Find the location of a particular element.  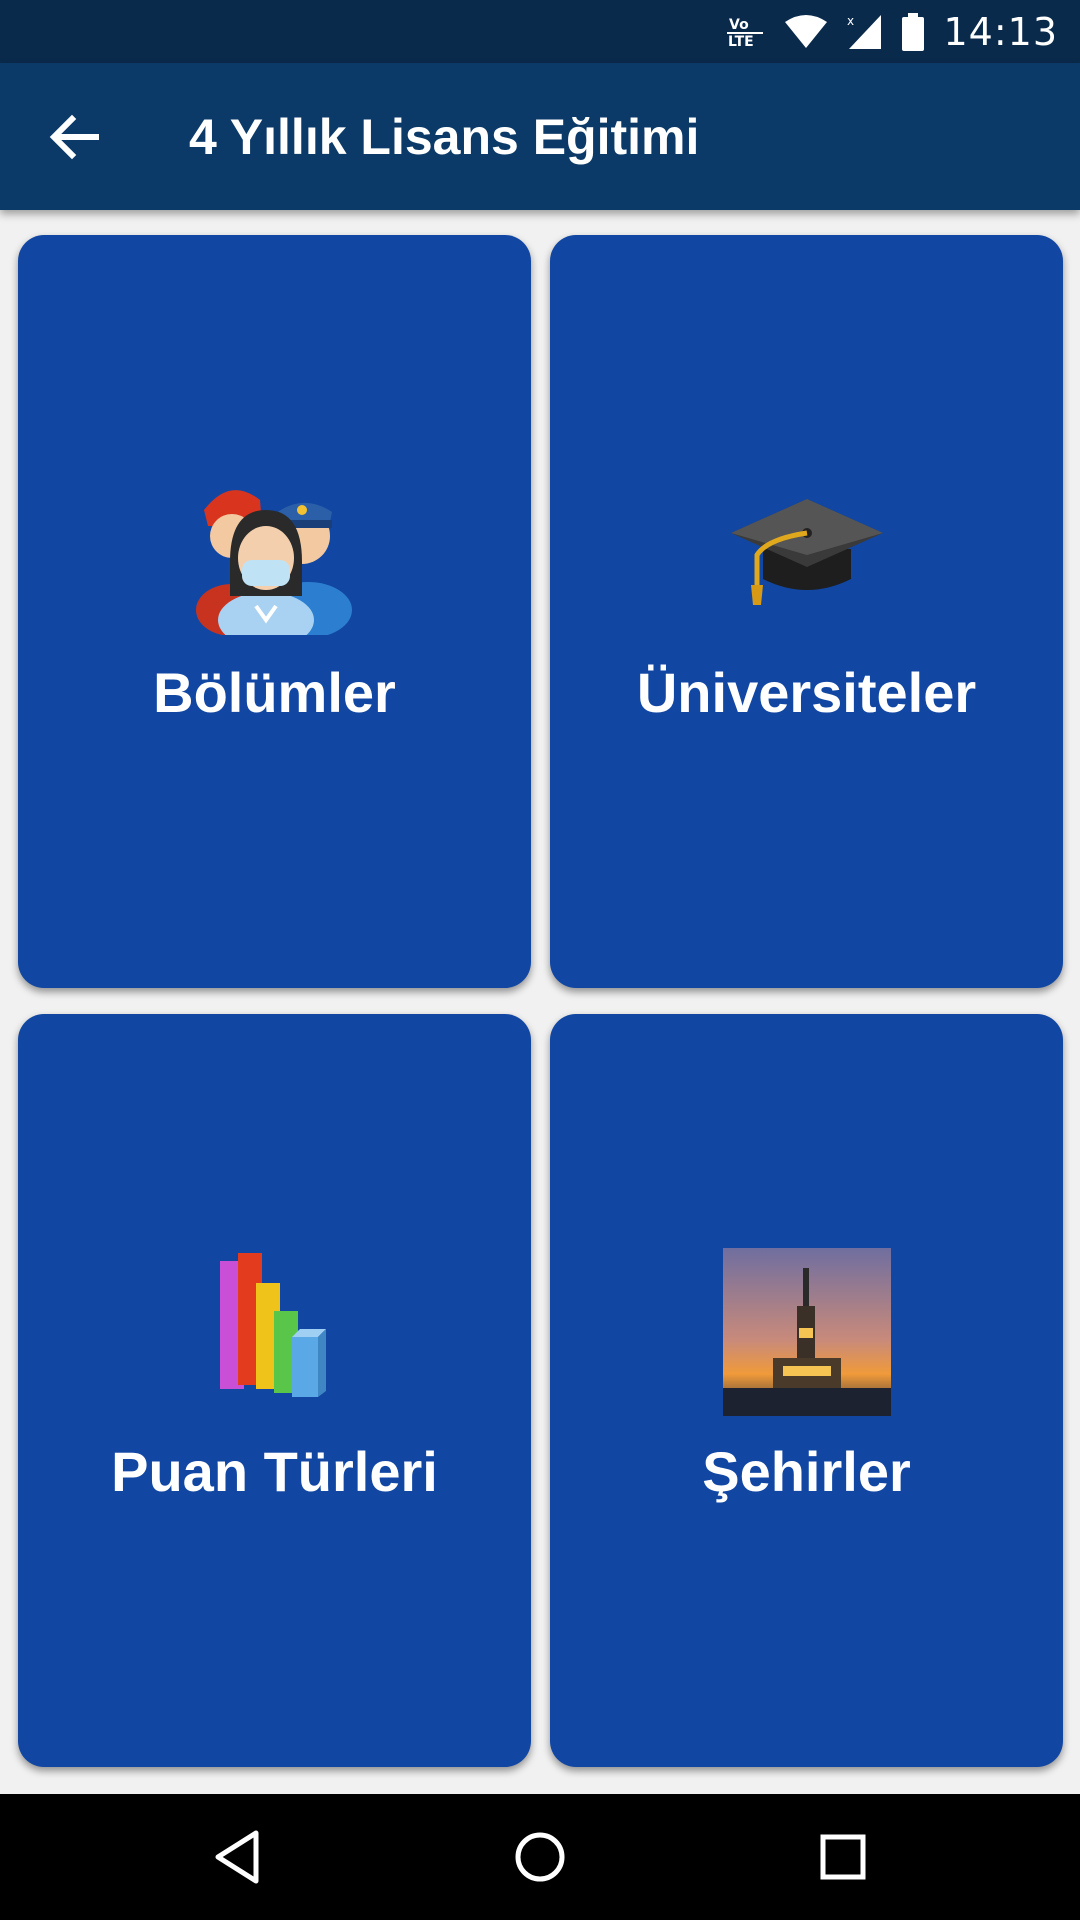

svg-text: x is located at coordinates (850, 21).